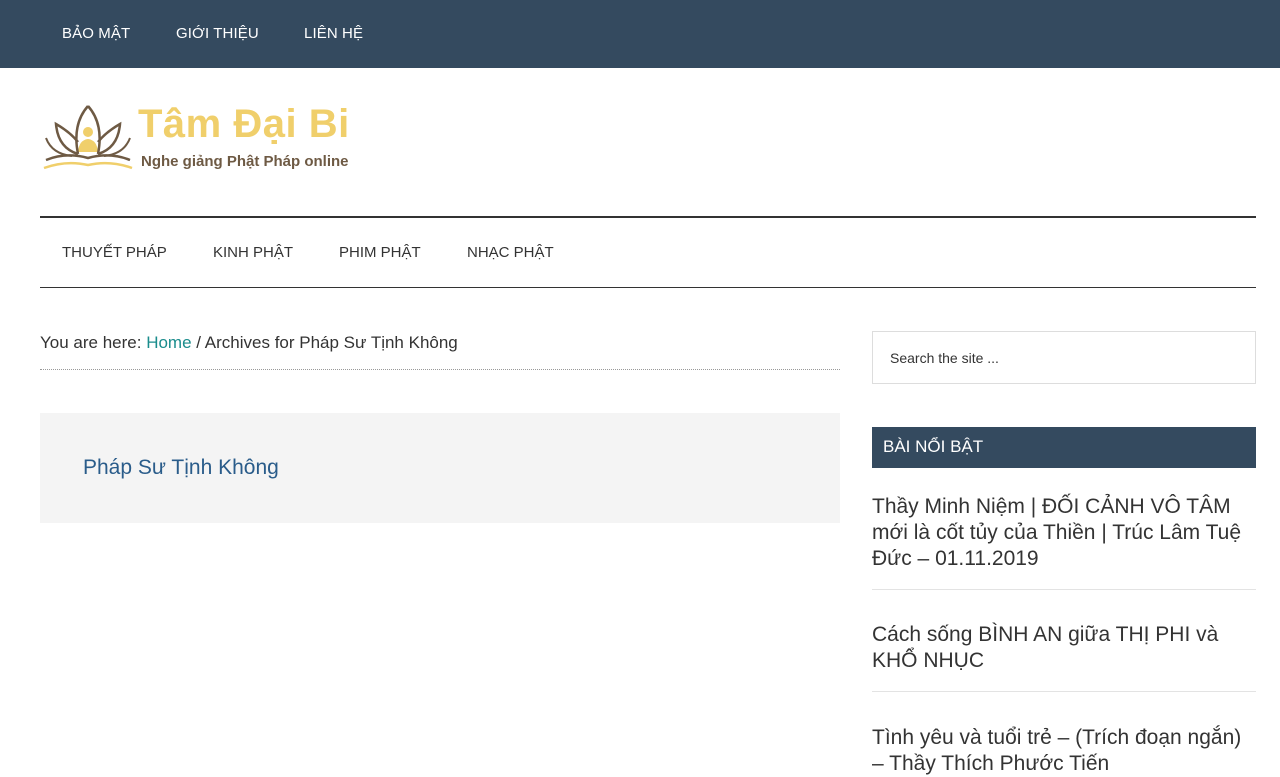 The image size is (1280, 777). Describe the element at coordinates (181, 467) in the screenshot. I see `archive-title: Pháp Sư Tịnh Không` at that location.